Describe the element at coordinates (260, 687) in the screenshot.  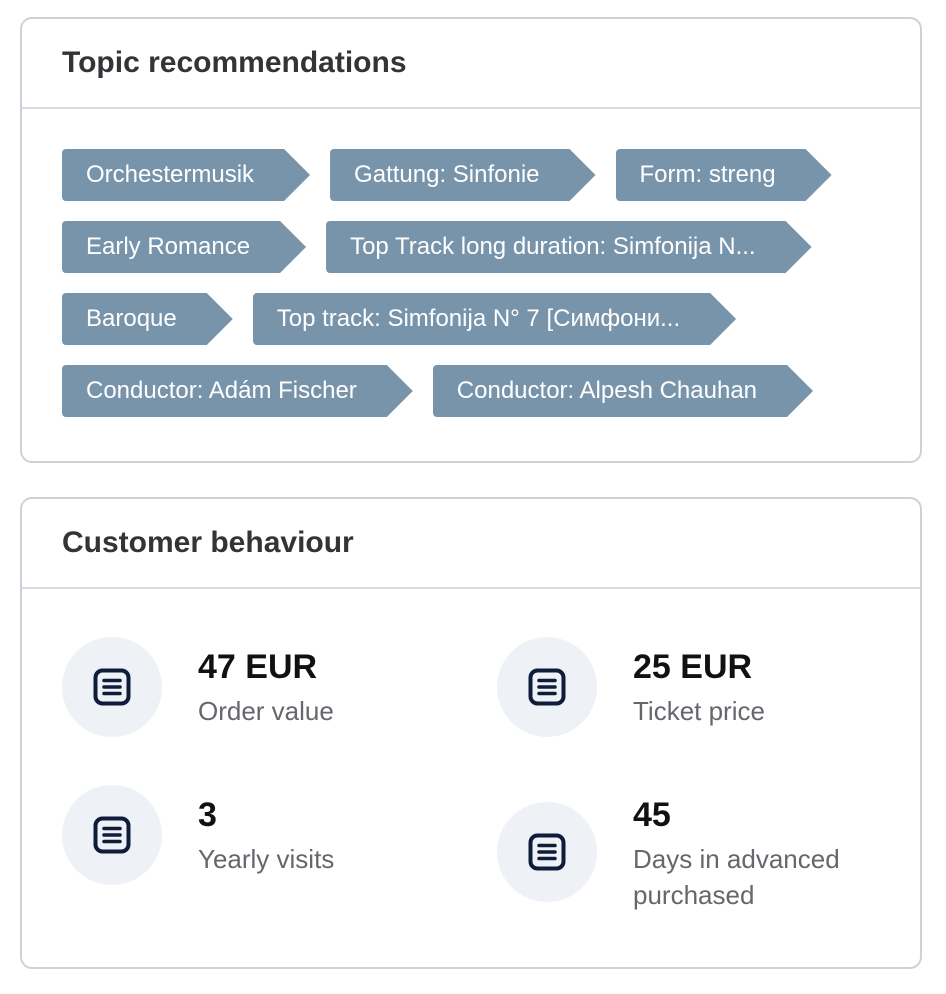
I see `stat-order-value: 47 EUR Order value` at that location.